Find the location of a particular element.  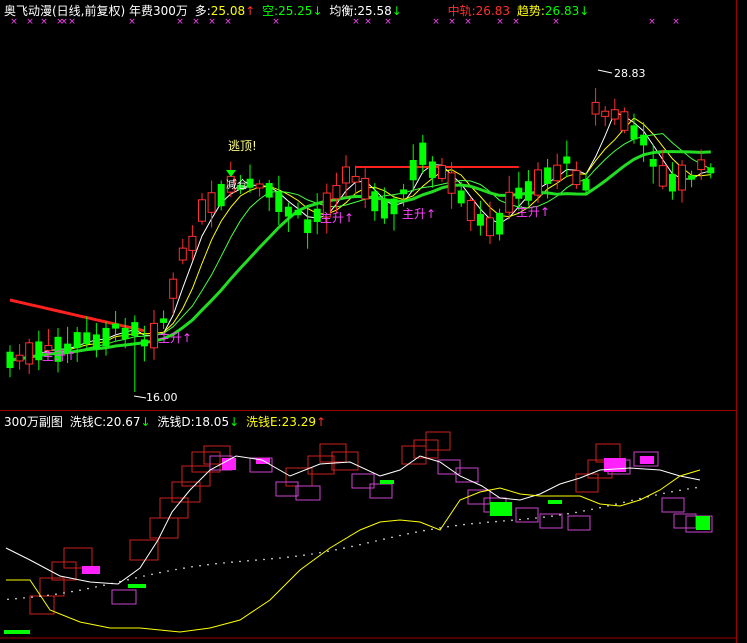

duo-value: 25.08 is located at coordinates (228, 11).